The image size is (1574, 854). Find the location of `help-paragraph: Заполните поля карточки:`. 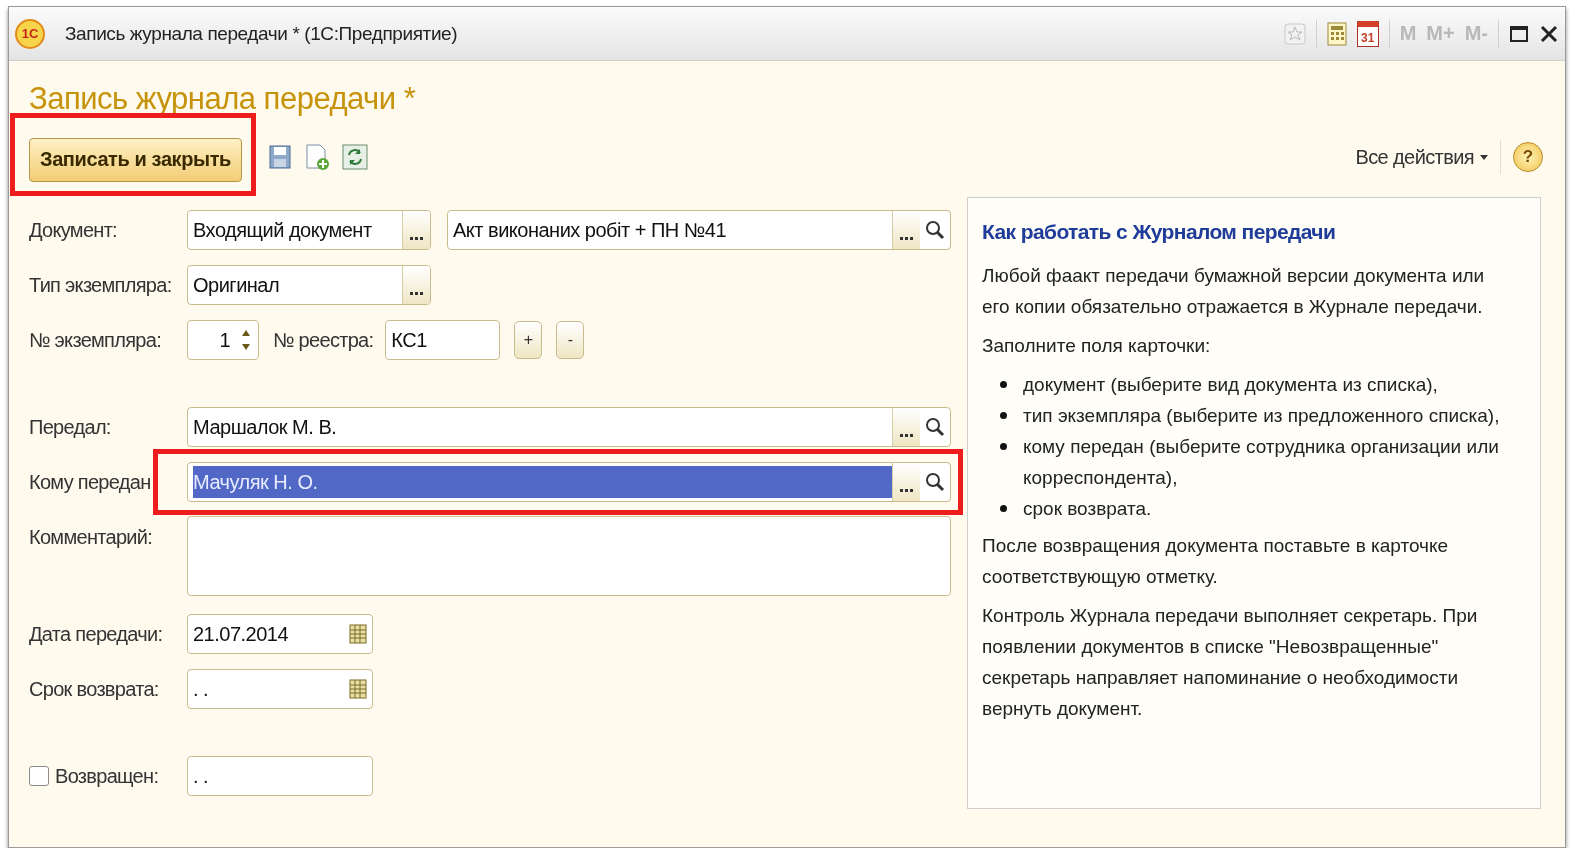

help-paragraph: Заполните поля карточки: is located at coordinates (1097, 346).